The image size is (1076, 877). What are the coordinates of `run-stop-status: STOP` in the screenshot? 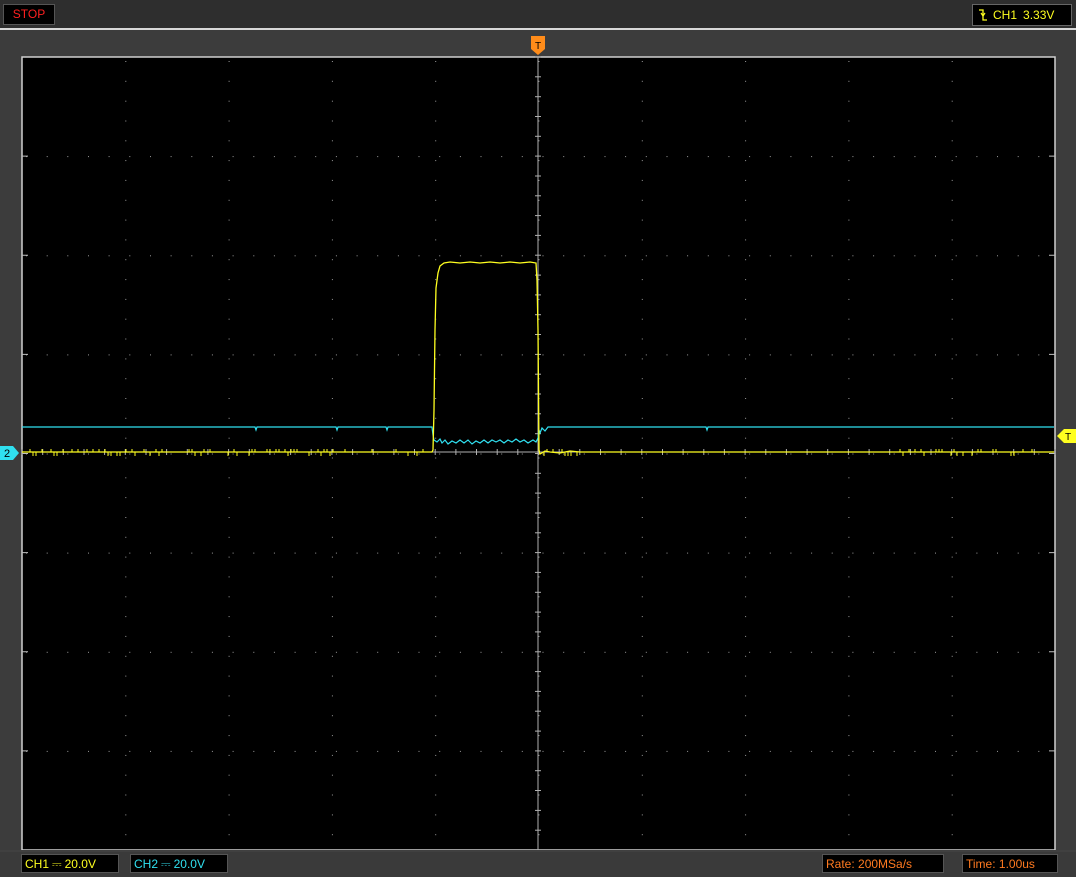 It's located at (29, 14).